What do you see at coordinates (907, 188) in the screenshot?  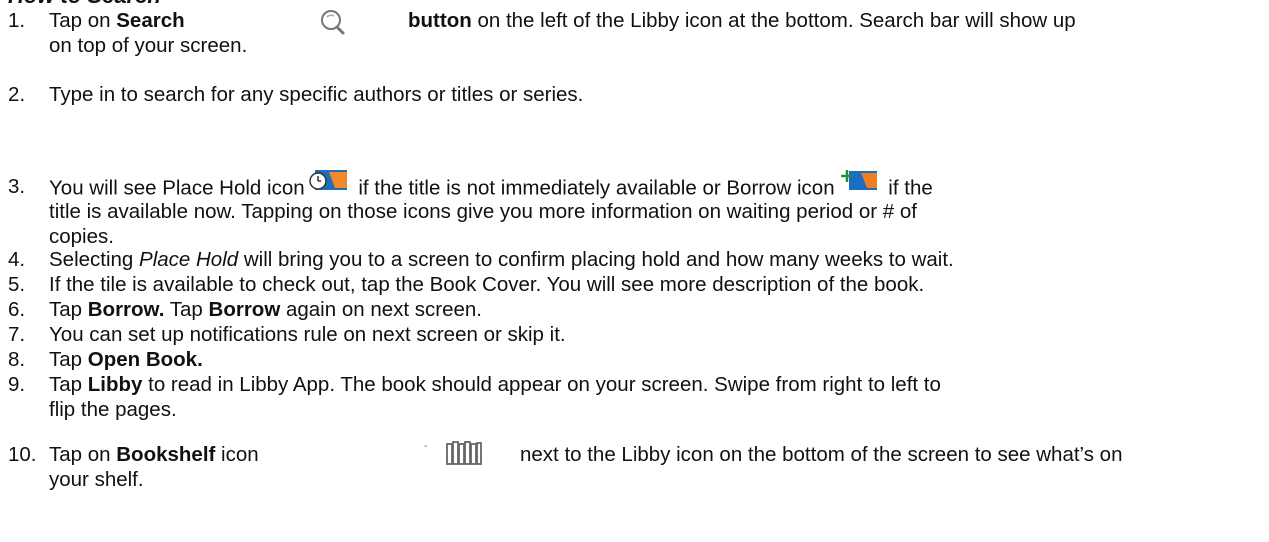 I see `text: if the` at bounding box center [907, 188].